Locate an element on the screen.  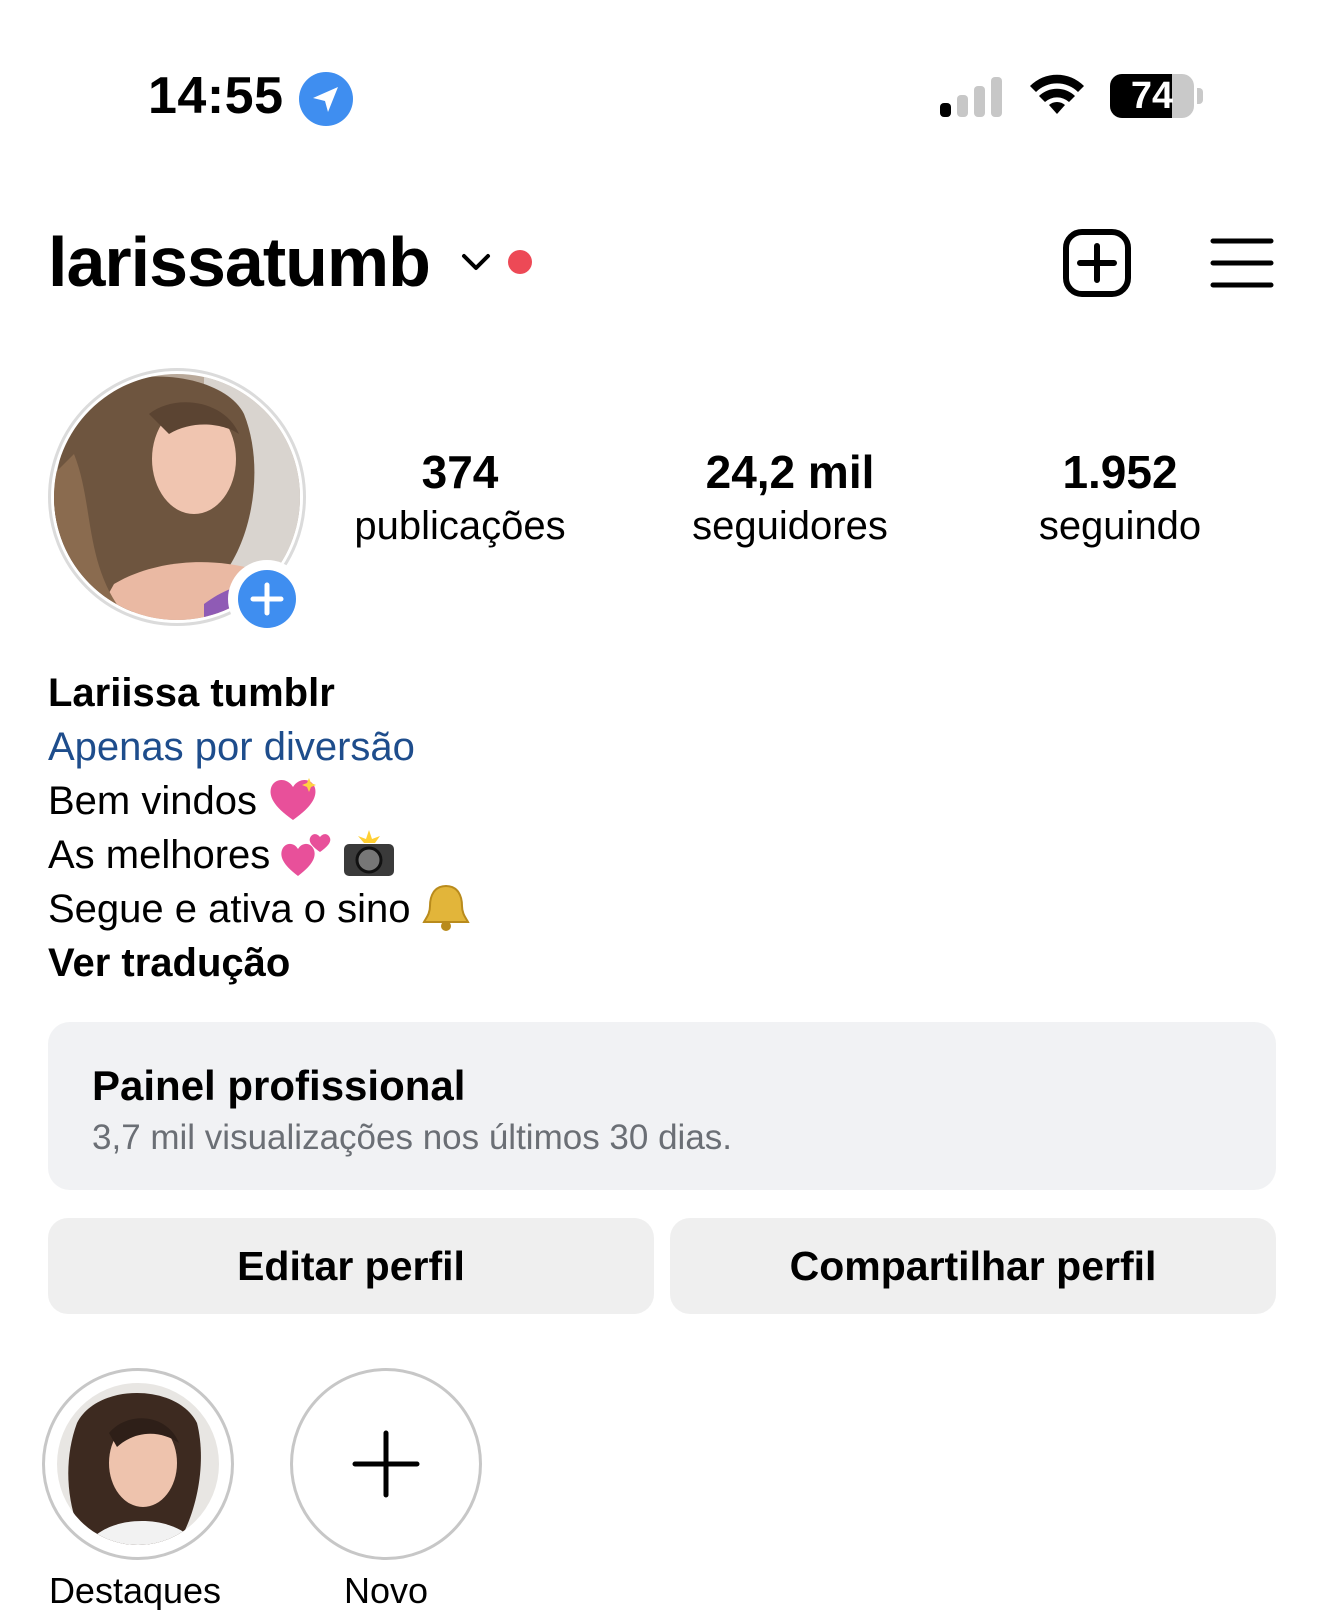
bio-line-3: Segue e ativa o sino is located at coordinates (260, 909).